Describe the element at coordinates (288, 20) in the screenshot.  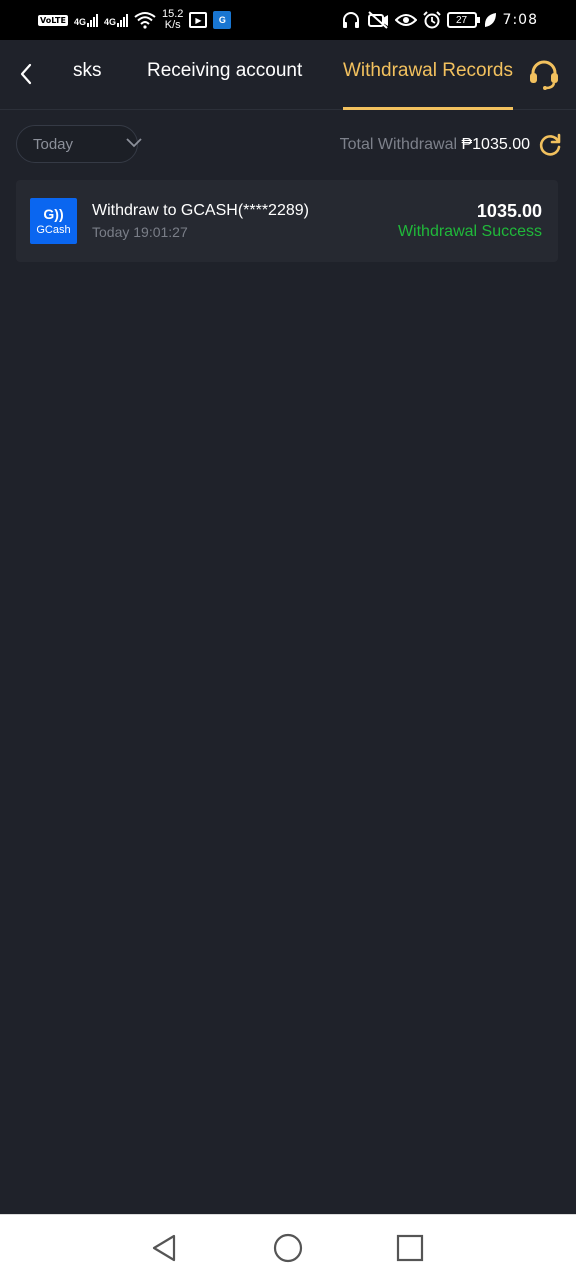
I see `status-bar: VoLTE 4G 4G 15.2 K/s ▶ G 27 7:08` at that location.